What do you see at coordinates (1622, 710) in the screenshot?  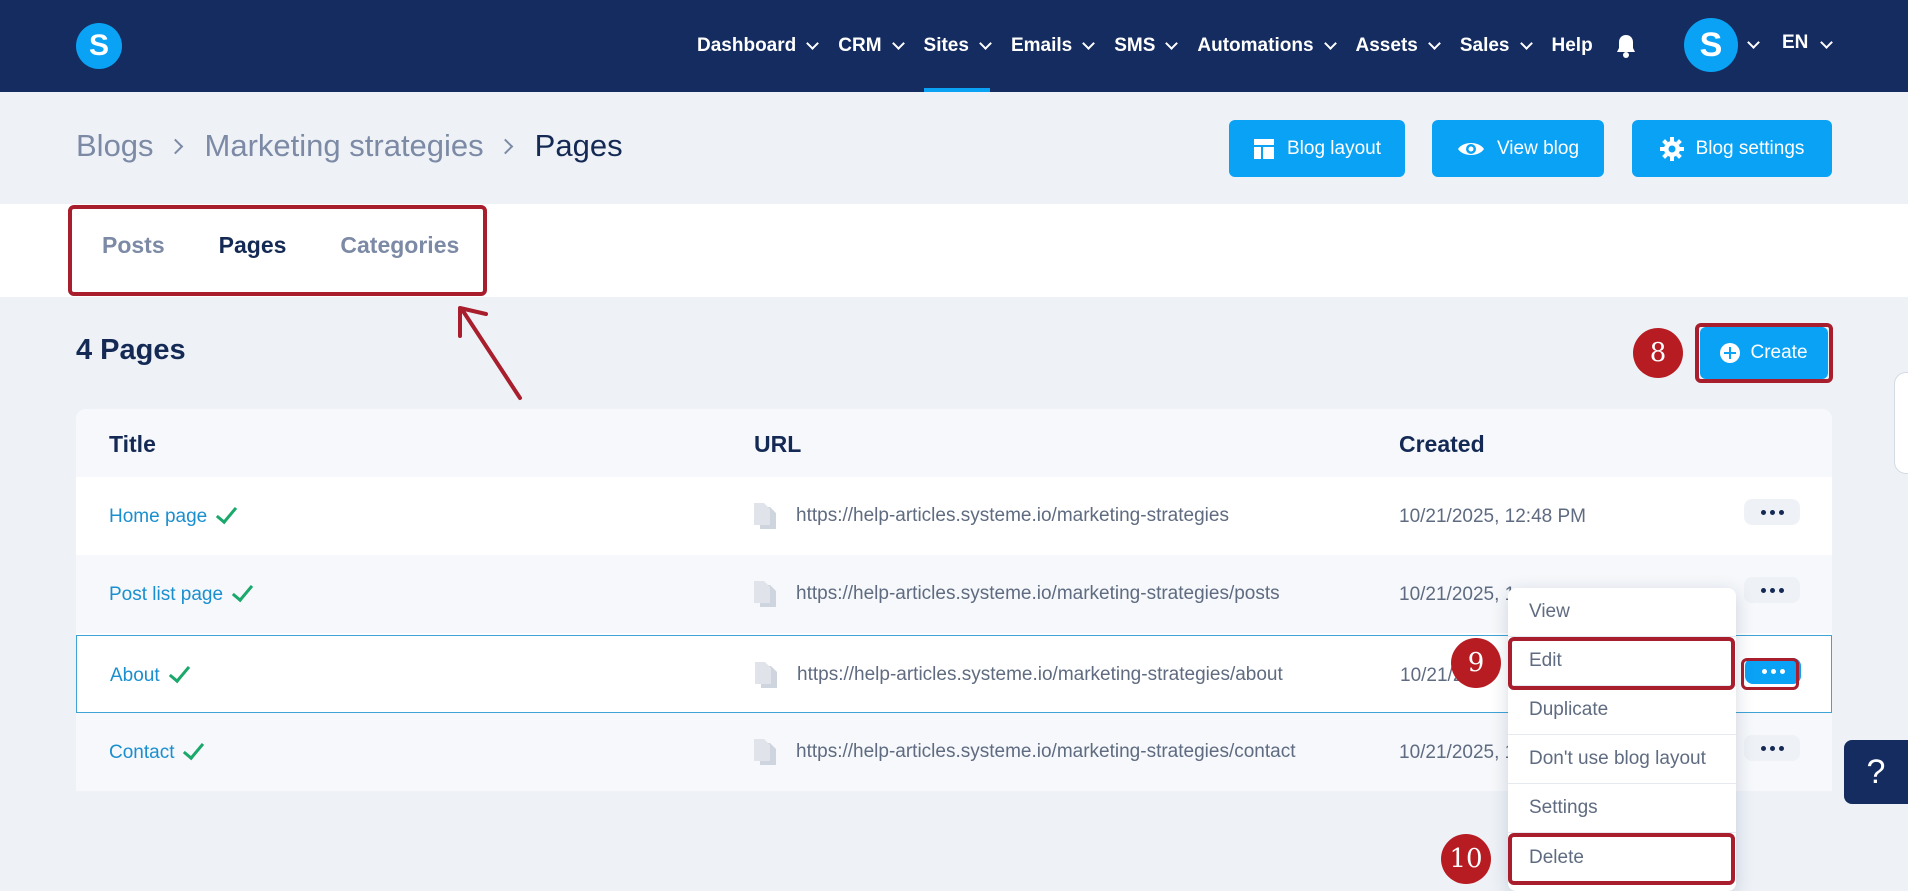 I see `menu-item-duplicate: Duplicate` at bounding box center [1622, 710].